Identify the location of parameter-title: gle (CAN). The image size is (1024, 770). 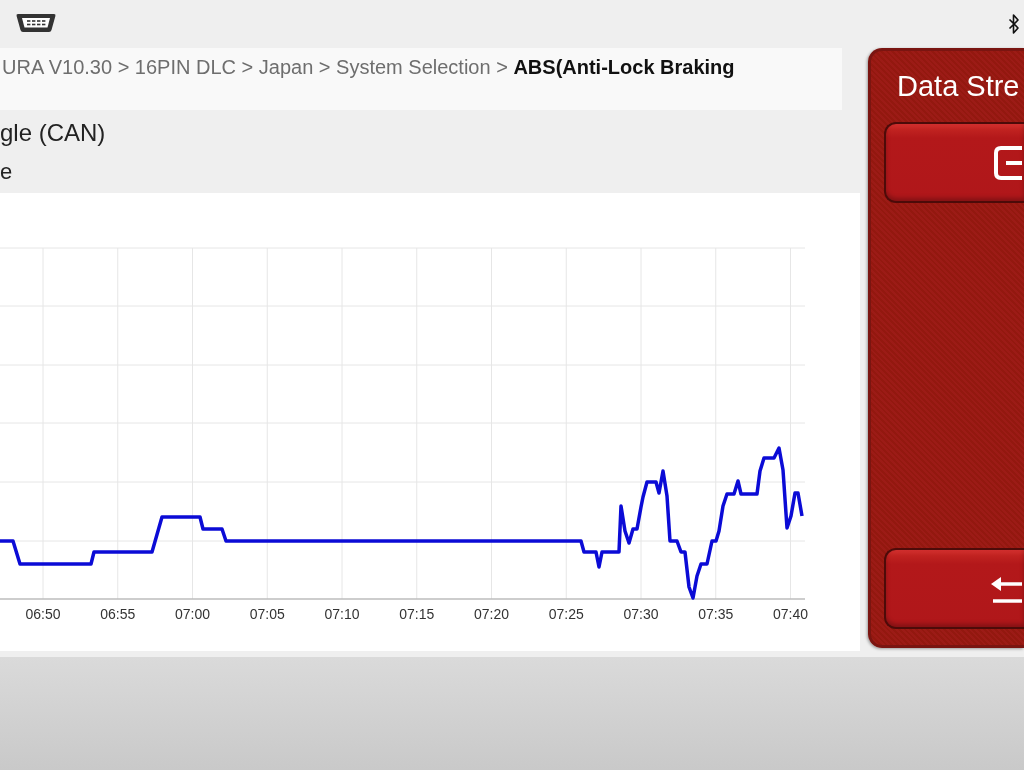
(53, 133).